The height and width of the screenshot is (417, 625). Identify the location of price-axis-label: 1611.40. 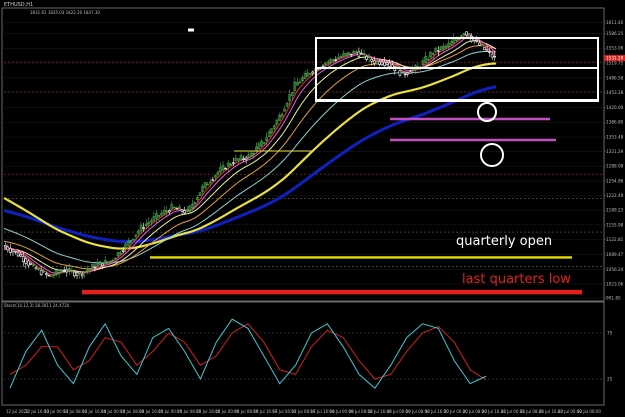
(615, 22).